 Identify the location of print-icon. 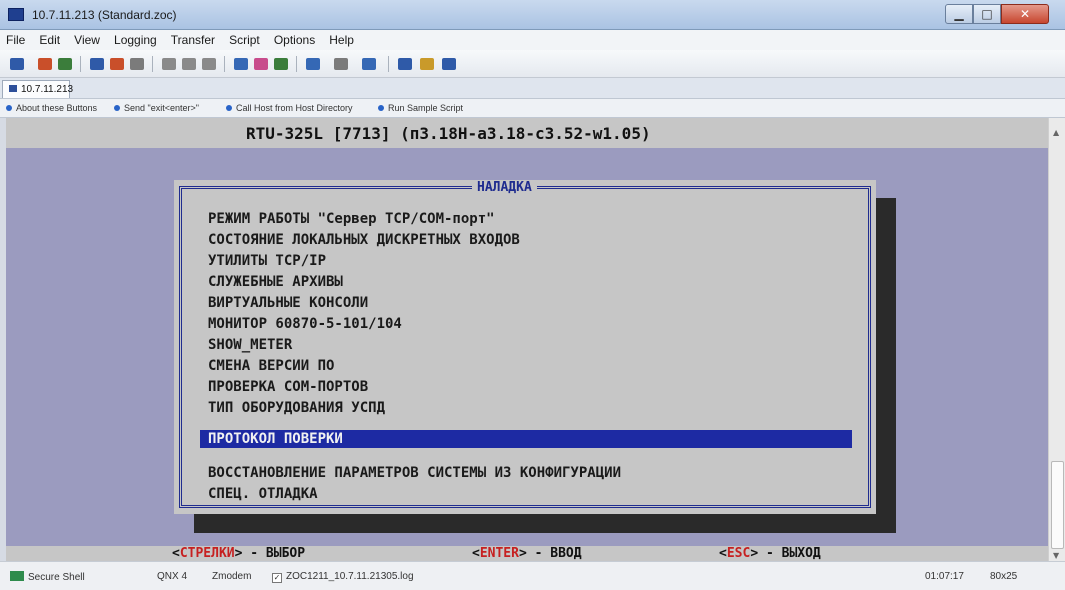
(209, 64).